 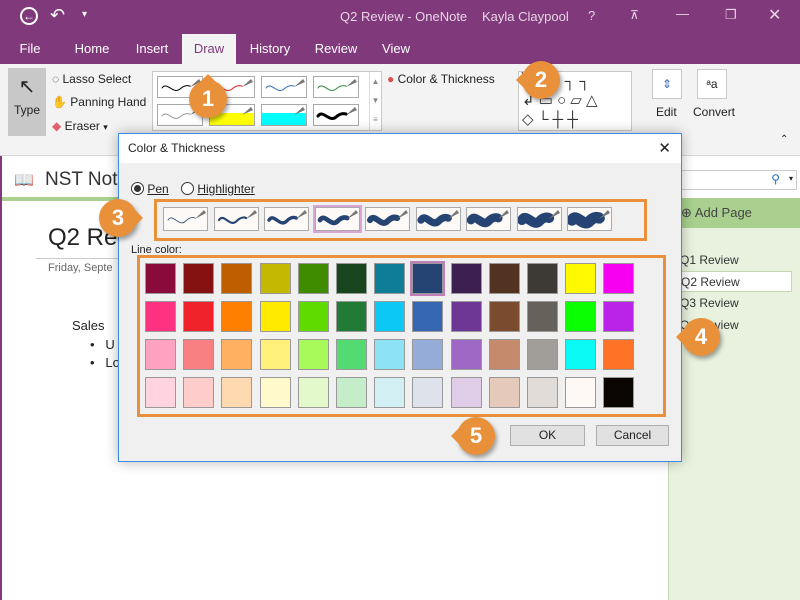 What do you see at coordinates (27, 102) in the screenshot?
I see `type-button: ↖ Type` at bounding box center [27, 102].